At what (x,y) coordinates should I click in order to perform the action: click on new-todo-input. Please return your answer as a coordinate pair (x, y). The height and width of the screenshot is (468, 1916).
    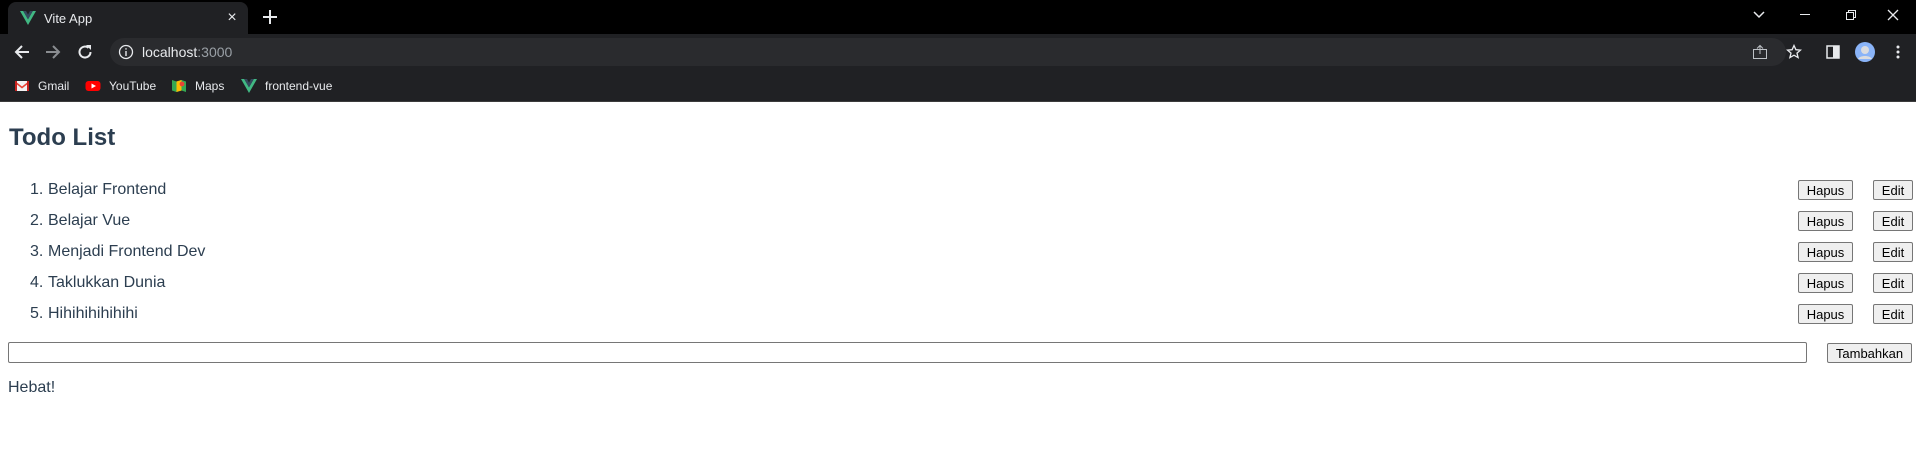
    Looking at the image, I should click on (907, 352).